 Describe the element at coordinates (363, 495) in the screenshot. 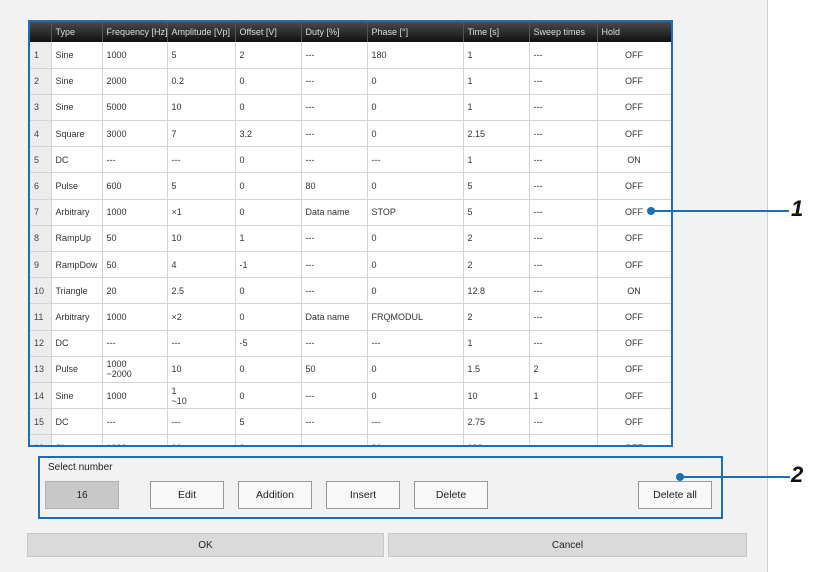

I see `insert-button: Insert` at that location.